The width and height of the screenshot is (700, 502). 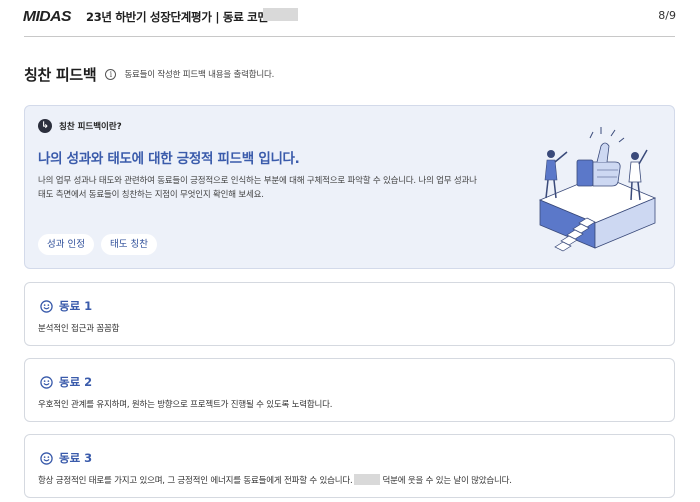 I want to click on page-number: 8/9, so click(x=667, y=15).